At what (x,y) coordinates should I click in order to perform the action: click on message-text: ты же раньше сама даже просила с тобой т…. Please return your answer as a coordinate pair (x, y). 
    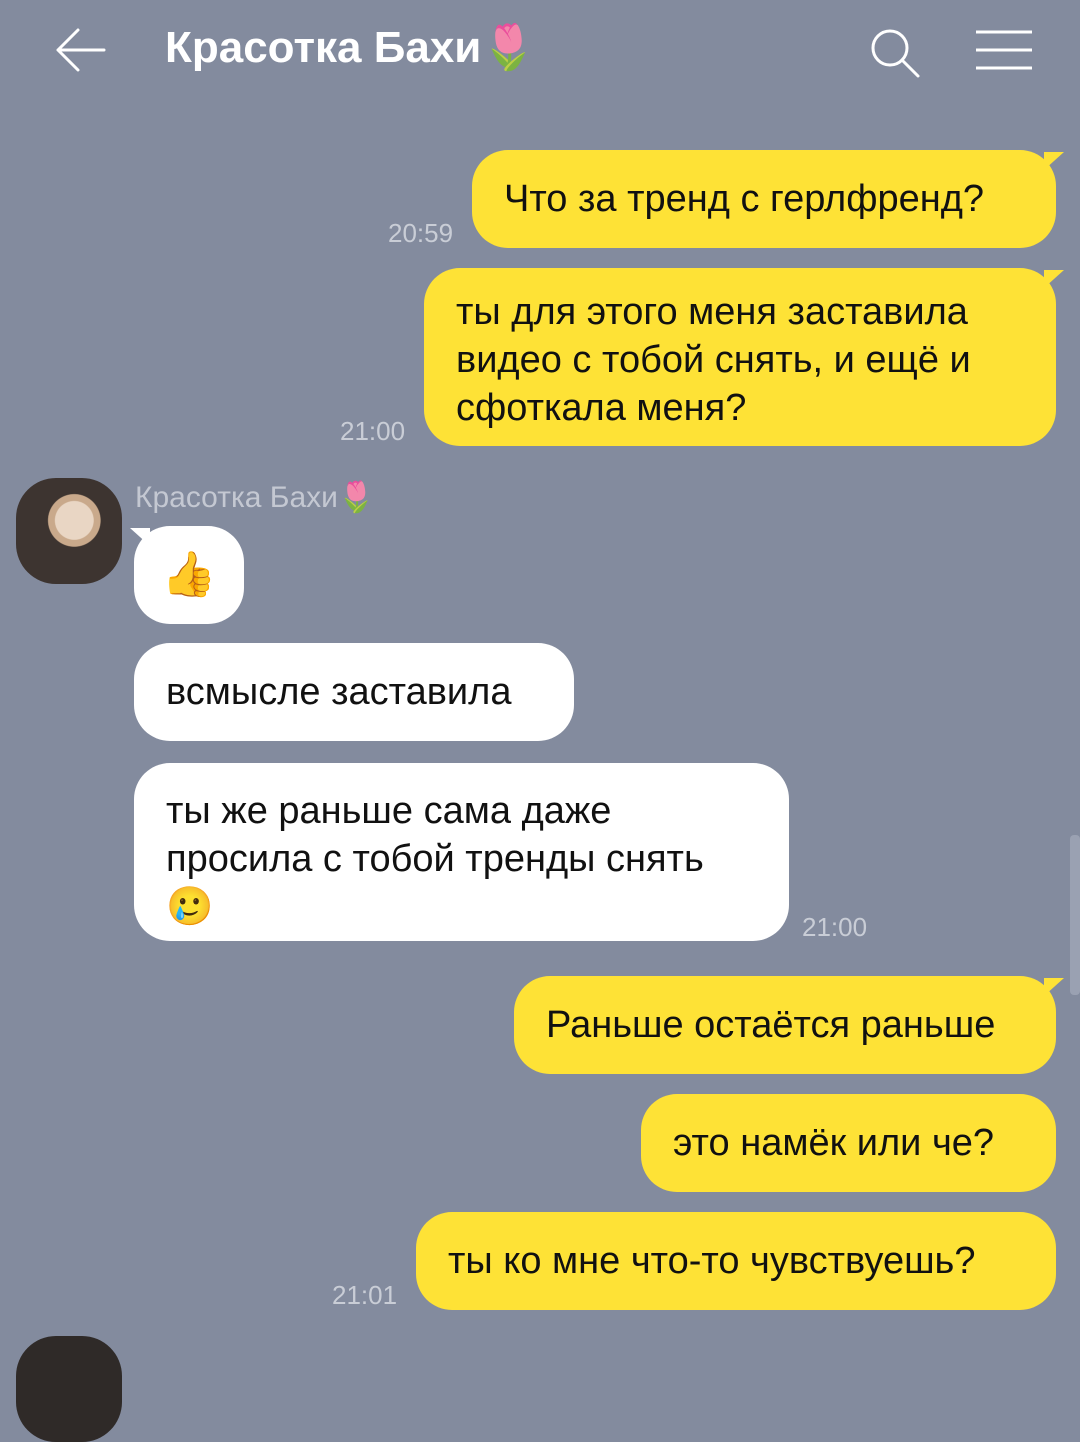
    Looking at the image, I should click on (435, 859).